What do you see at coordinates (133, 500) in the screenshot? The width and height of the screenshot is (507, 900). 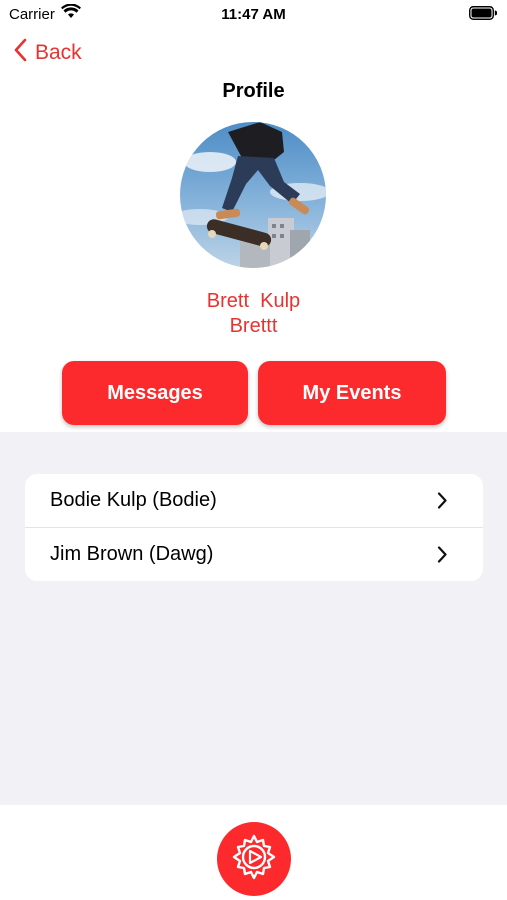 I see `list-item-label: Bodie Kulp (Bodie)` at bounding box center [133, 500].